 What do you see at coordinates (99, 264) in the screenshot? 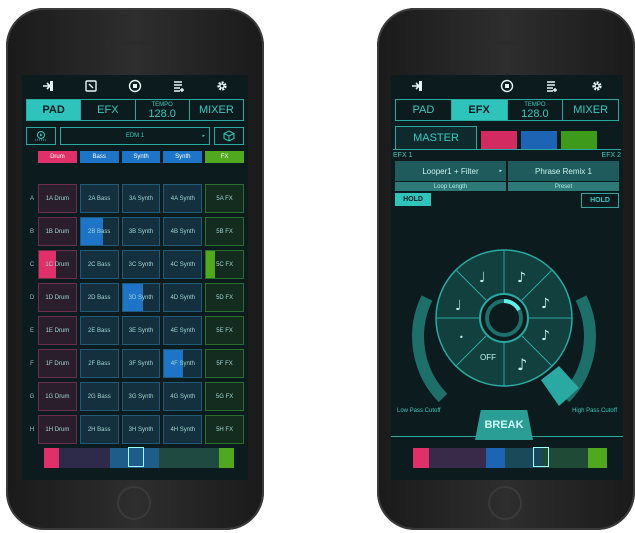
I see `pad-button: 2C Bass` at bounding box center [99, 264].